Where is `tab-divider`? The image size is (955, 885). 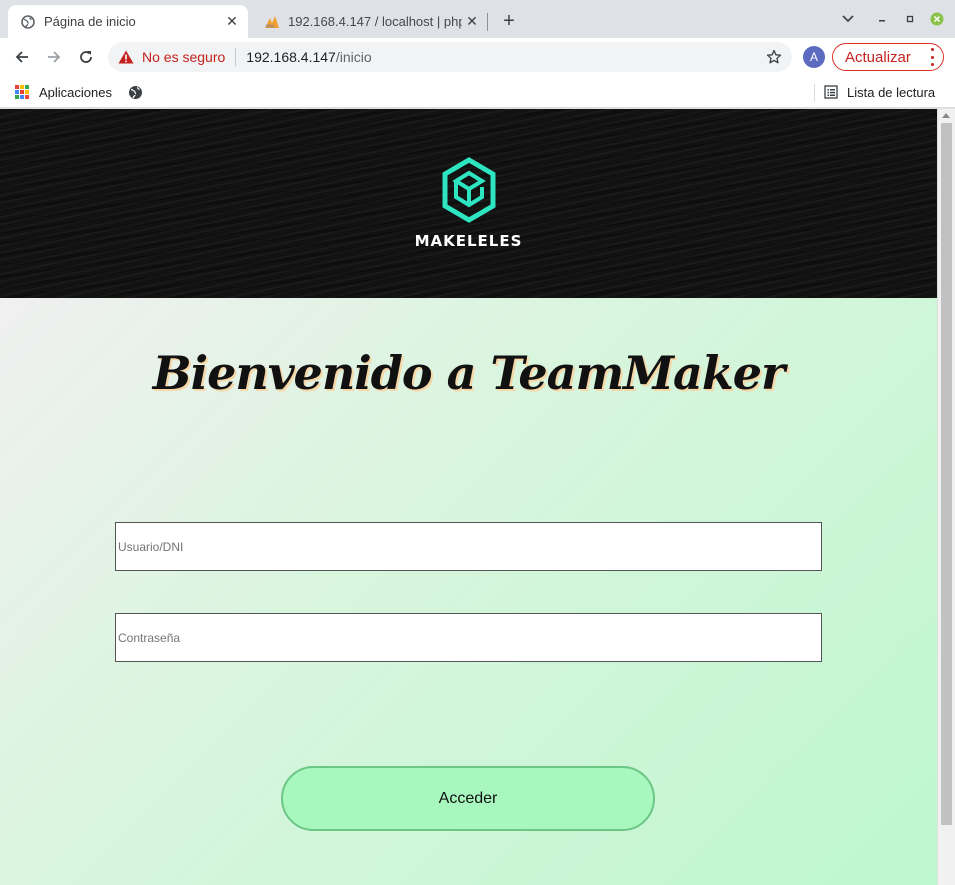 tab-divider is located at coordinates (487, 22).